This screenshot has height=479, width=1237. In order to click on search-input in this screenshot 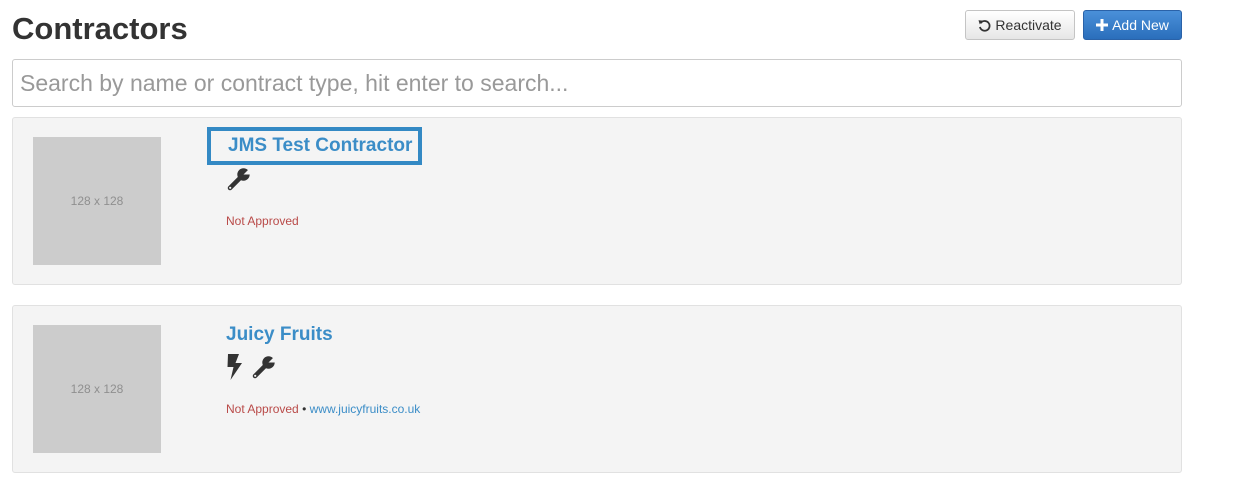, I will do `click(597, 83)`.